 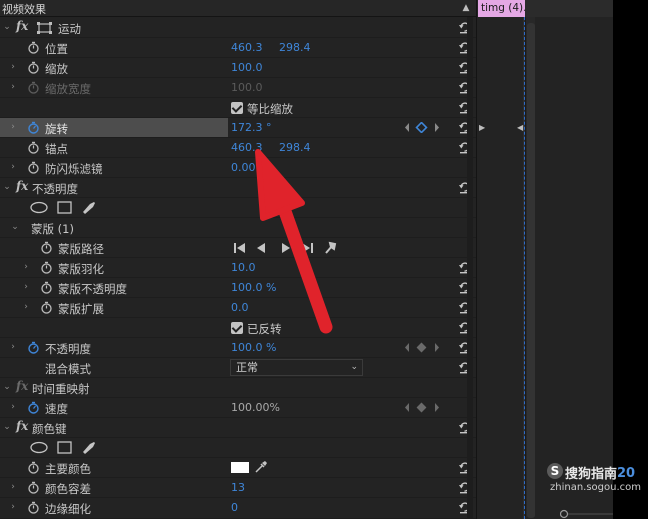 I want to click on watermark-brand: S 搜狗指南, so click(x=582, y=472).